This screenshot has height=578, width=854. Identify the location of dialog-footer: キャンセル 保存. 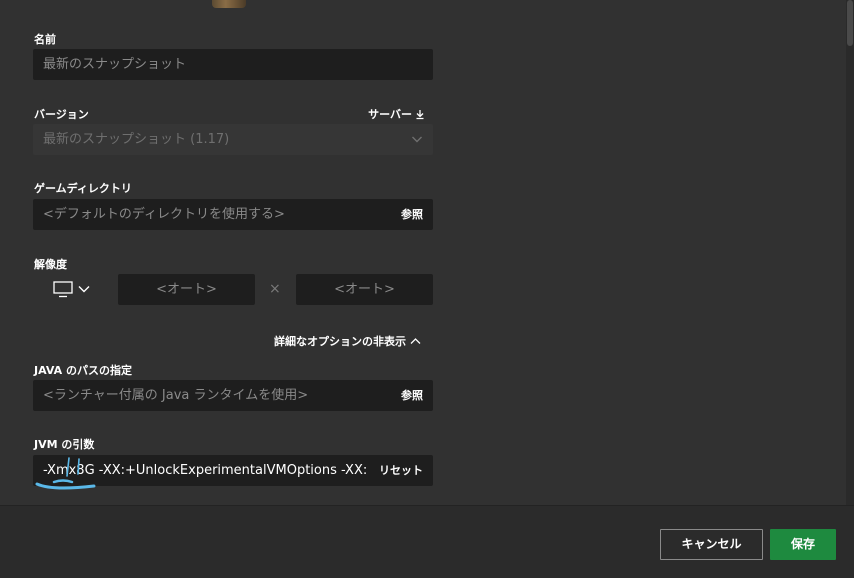
(427, 541).